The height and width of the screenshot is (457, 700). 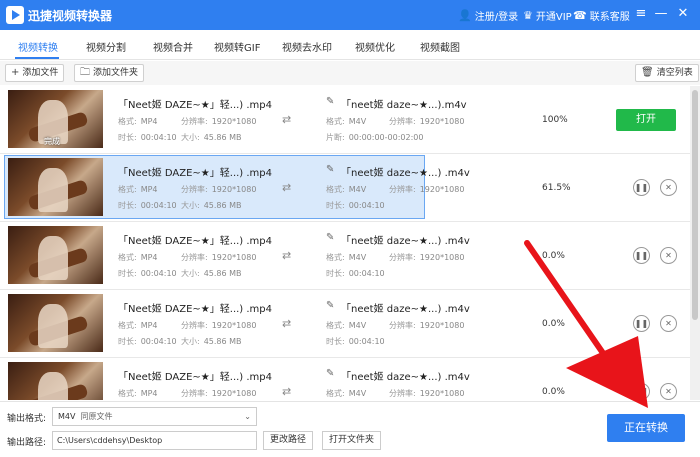 I want to click on tab-video-convert: 视频转换, so click(x=38, y=46).